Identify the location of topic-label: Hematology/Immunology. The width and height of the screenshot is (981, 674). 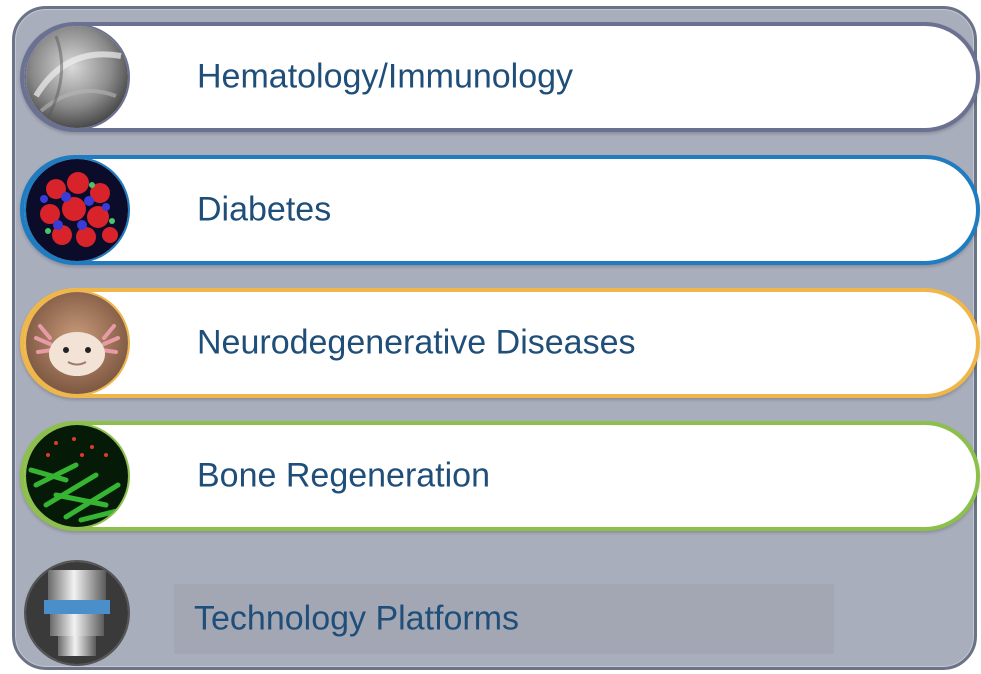
(385, 76).